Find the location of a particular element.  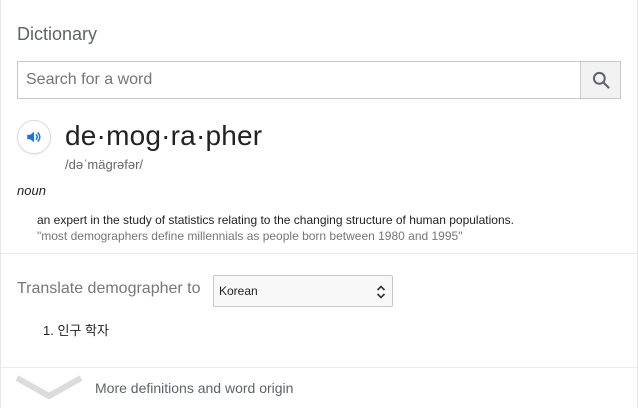

selected-language: Korean is located at coordinates (238, 291).